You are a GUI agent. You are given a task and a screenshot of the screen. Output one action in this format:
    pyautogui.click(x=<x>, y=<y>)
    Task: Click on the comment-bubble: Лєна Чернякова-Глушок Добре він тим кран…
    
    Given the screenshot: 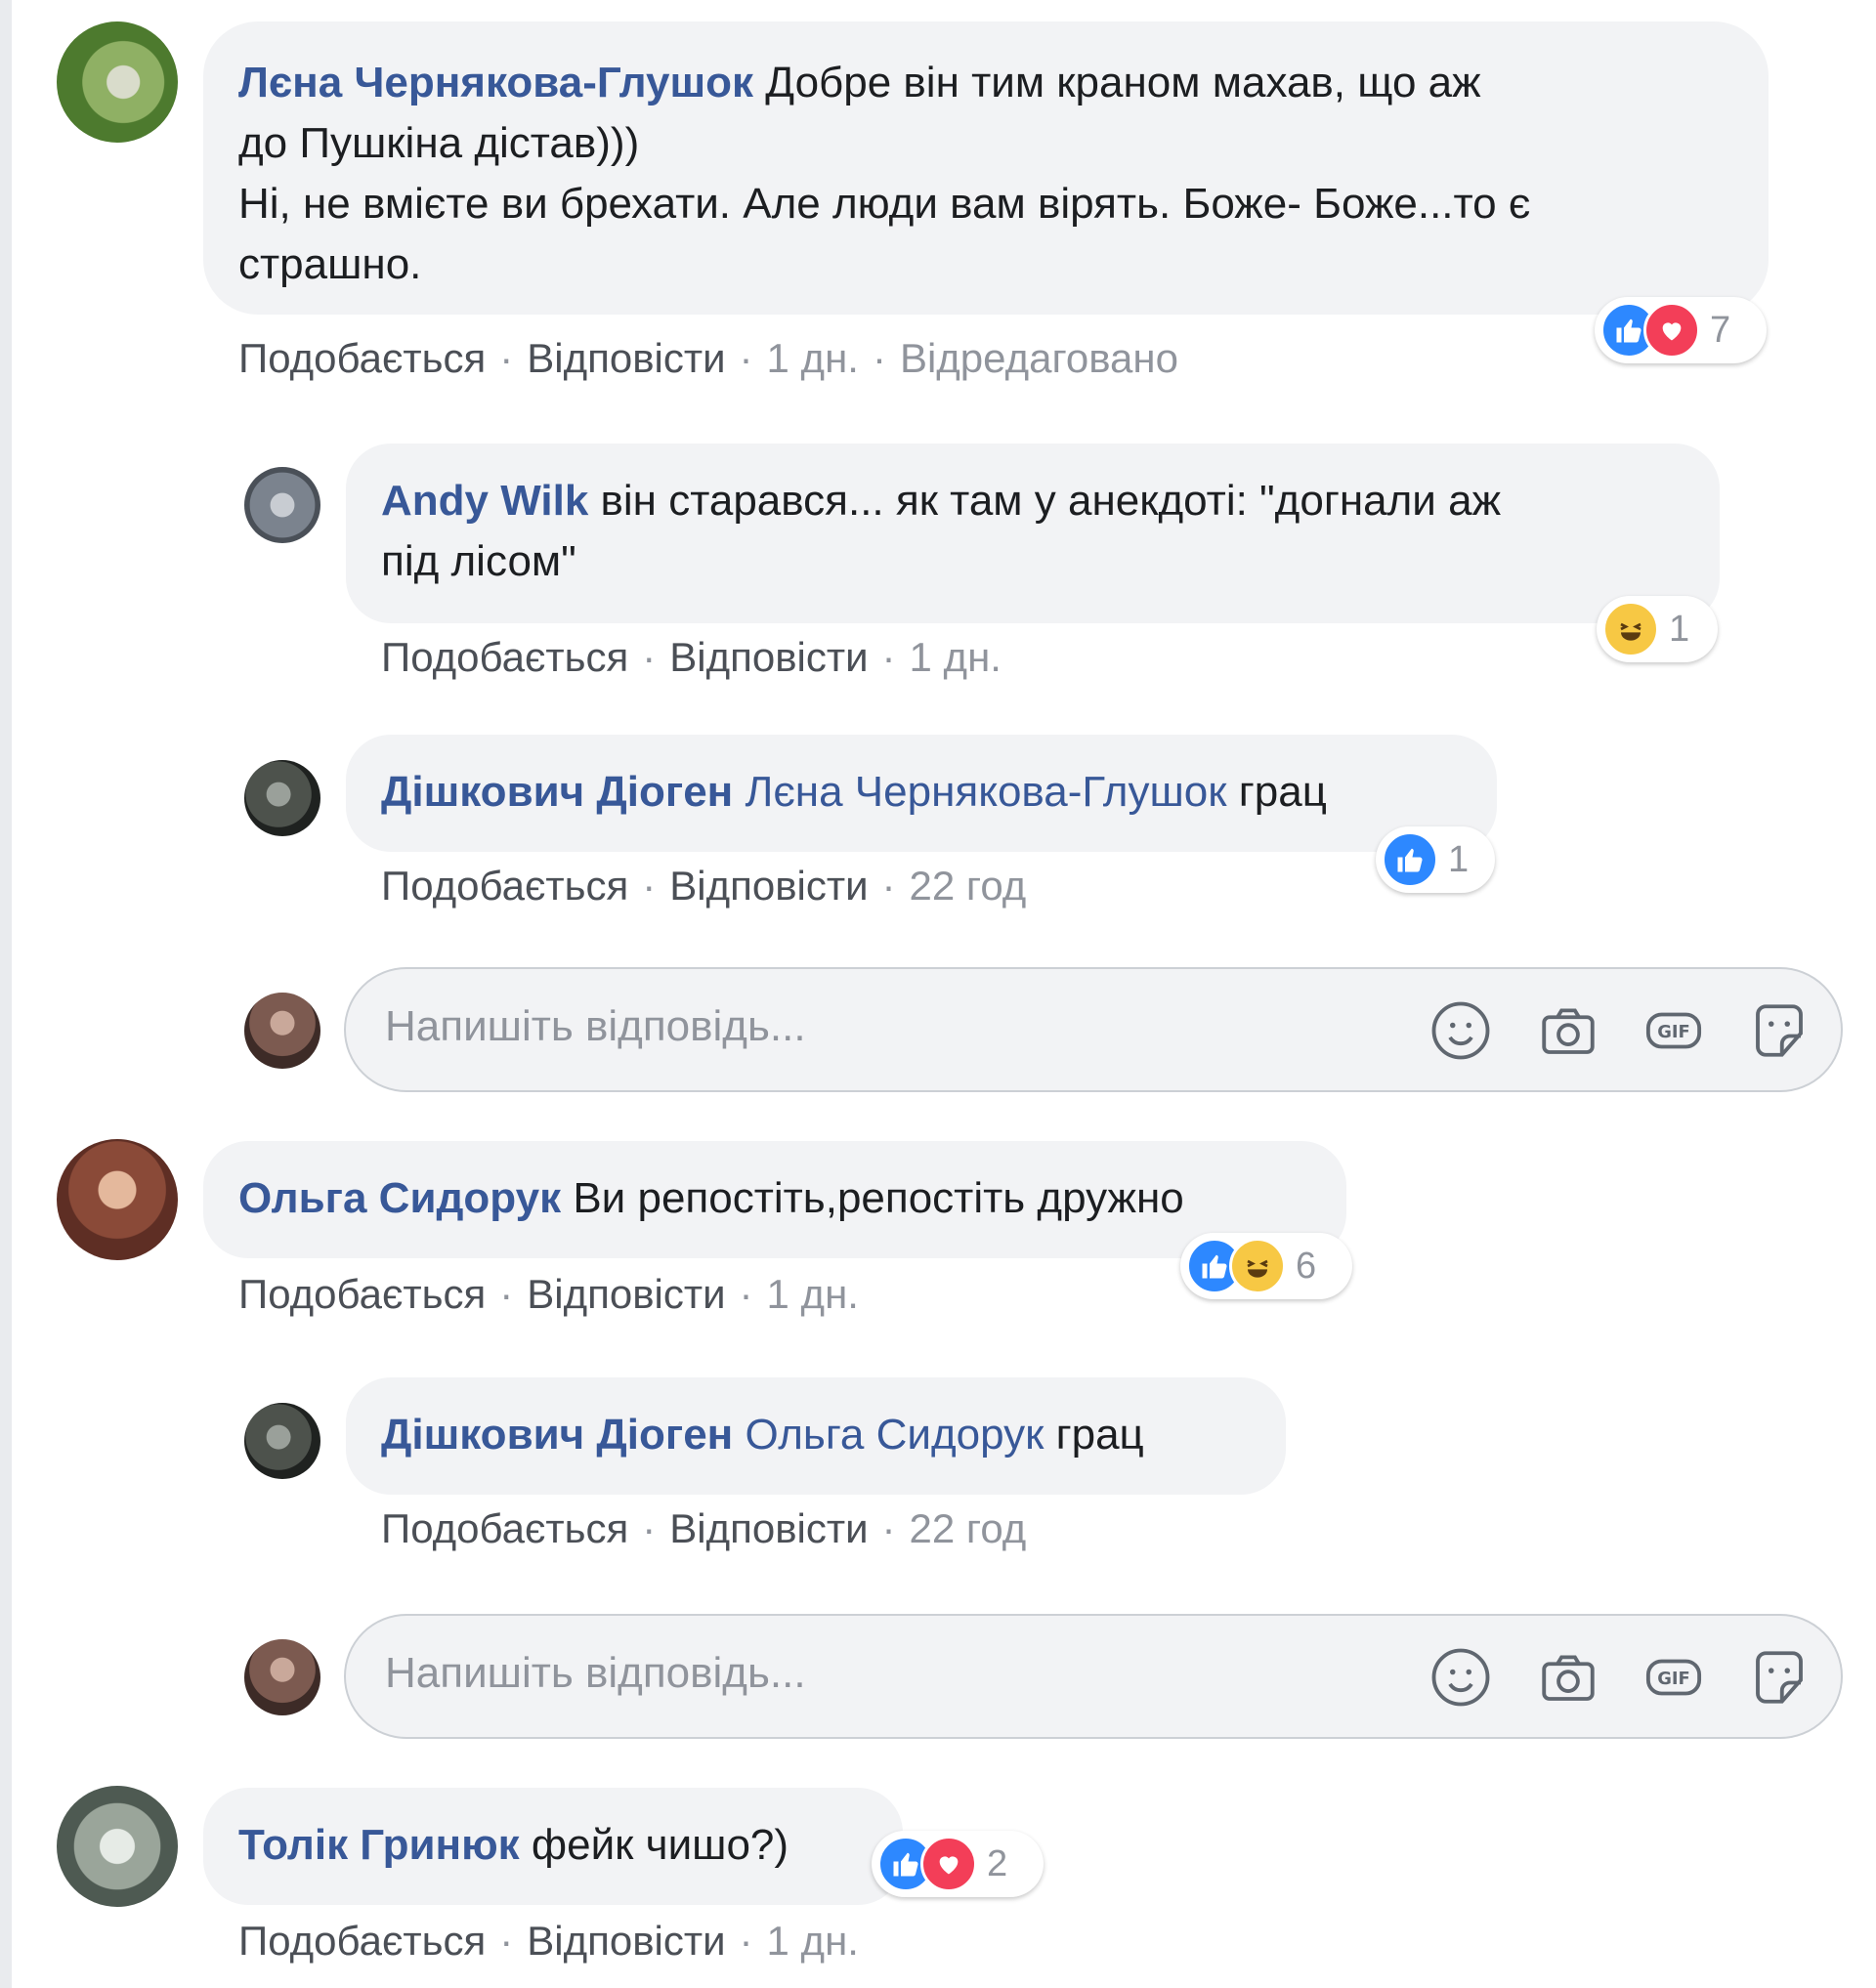 What is the action you would take?
    pyautogui.click(x=986, y=168)
    